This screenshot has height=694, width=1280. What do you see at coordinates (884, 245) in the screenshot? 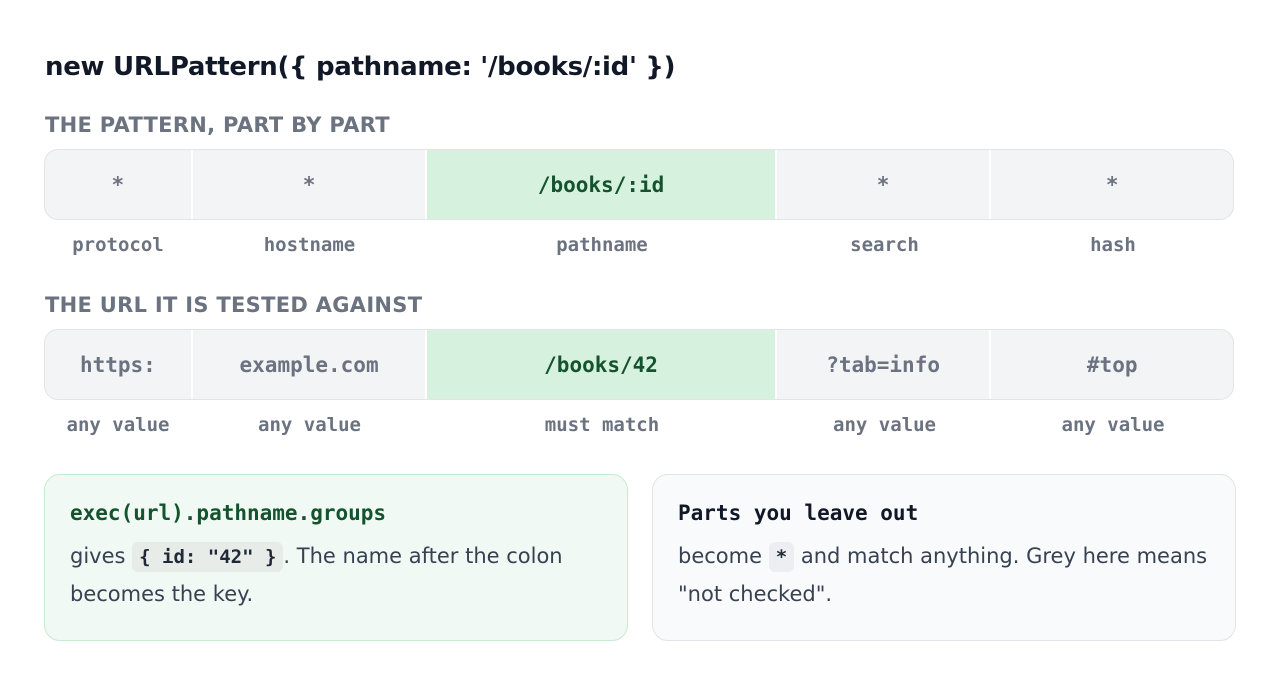
I see `pattern-caption-search: search` at bounding box center [884, 245].